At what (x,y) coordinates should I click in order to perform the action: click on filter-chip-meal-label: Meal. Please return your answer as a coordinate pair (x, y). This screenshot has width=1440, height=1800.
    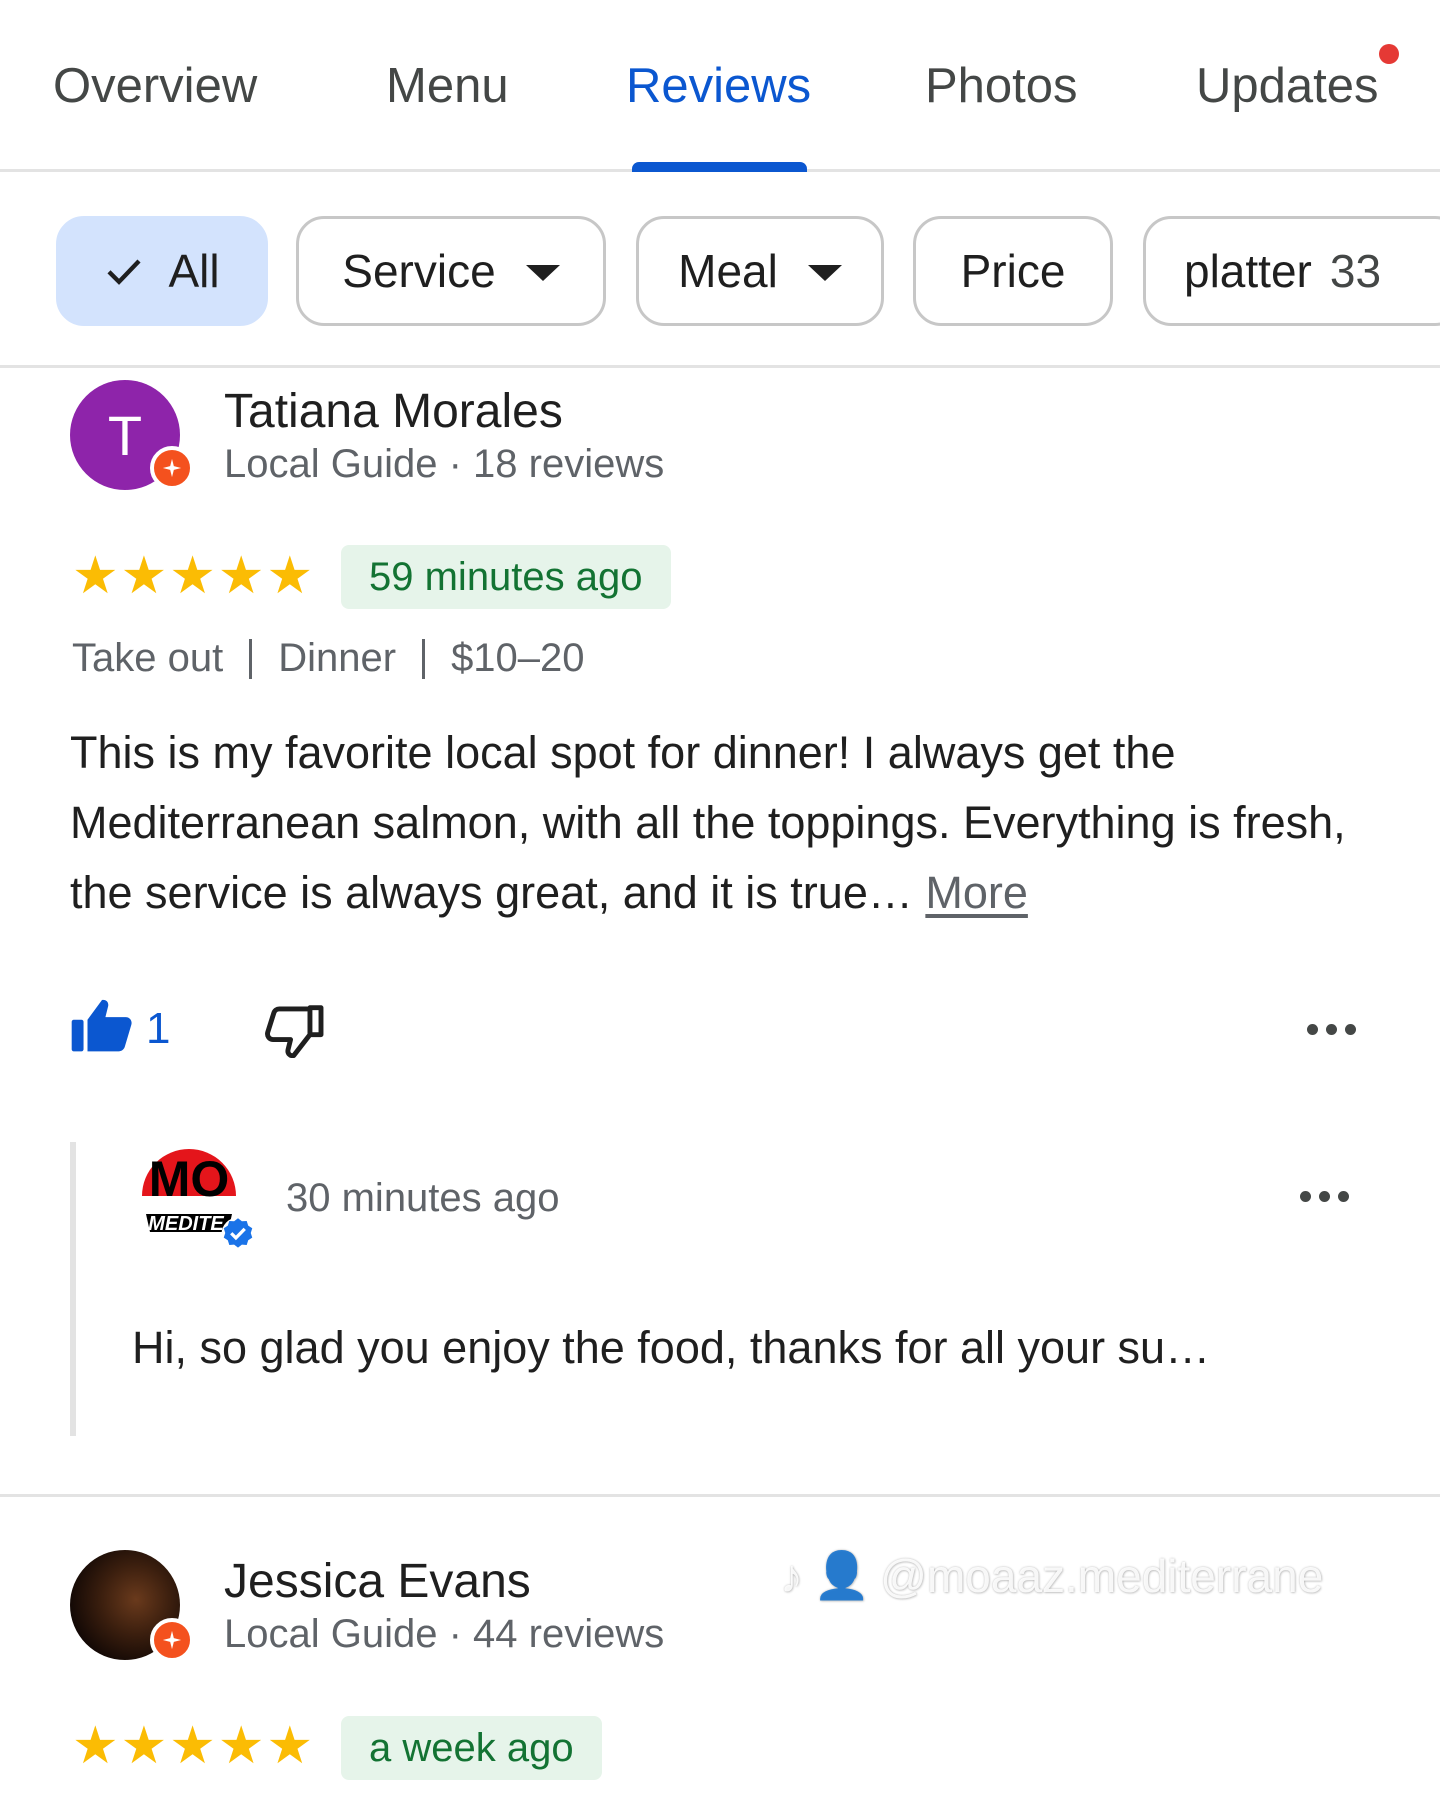
    Looking at the image, I should click on (728, 271).